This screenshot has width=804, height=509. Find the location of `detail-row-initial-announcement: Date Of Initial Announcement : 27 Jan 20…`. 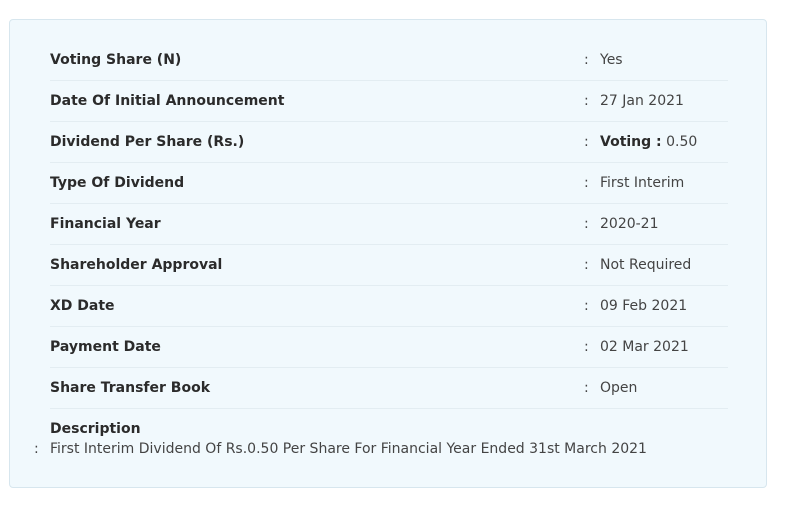

detail-row-initial-announcement: Date Of Initial Announcement : 27 Jan 20… is located at coordinates (389, 101).